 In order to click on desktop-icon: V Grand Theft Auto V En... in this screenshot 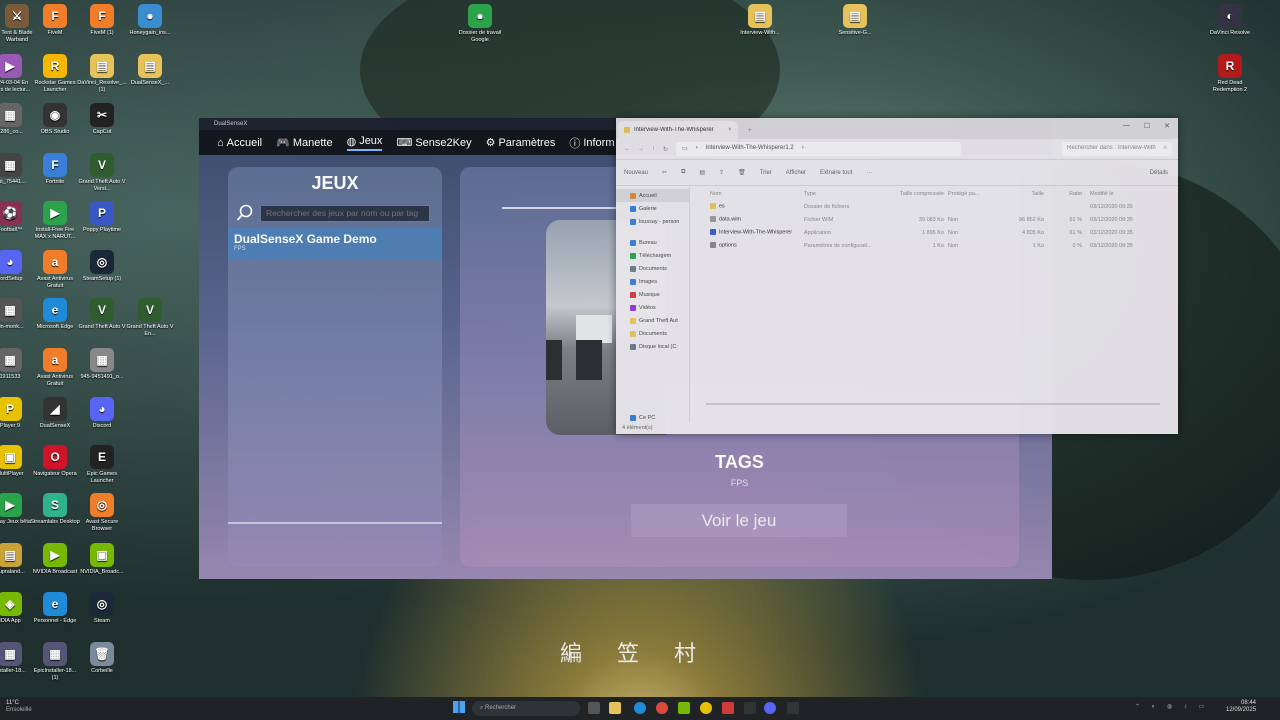, I will do `click(150, 317)`.